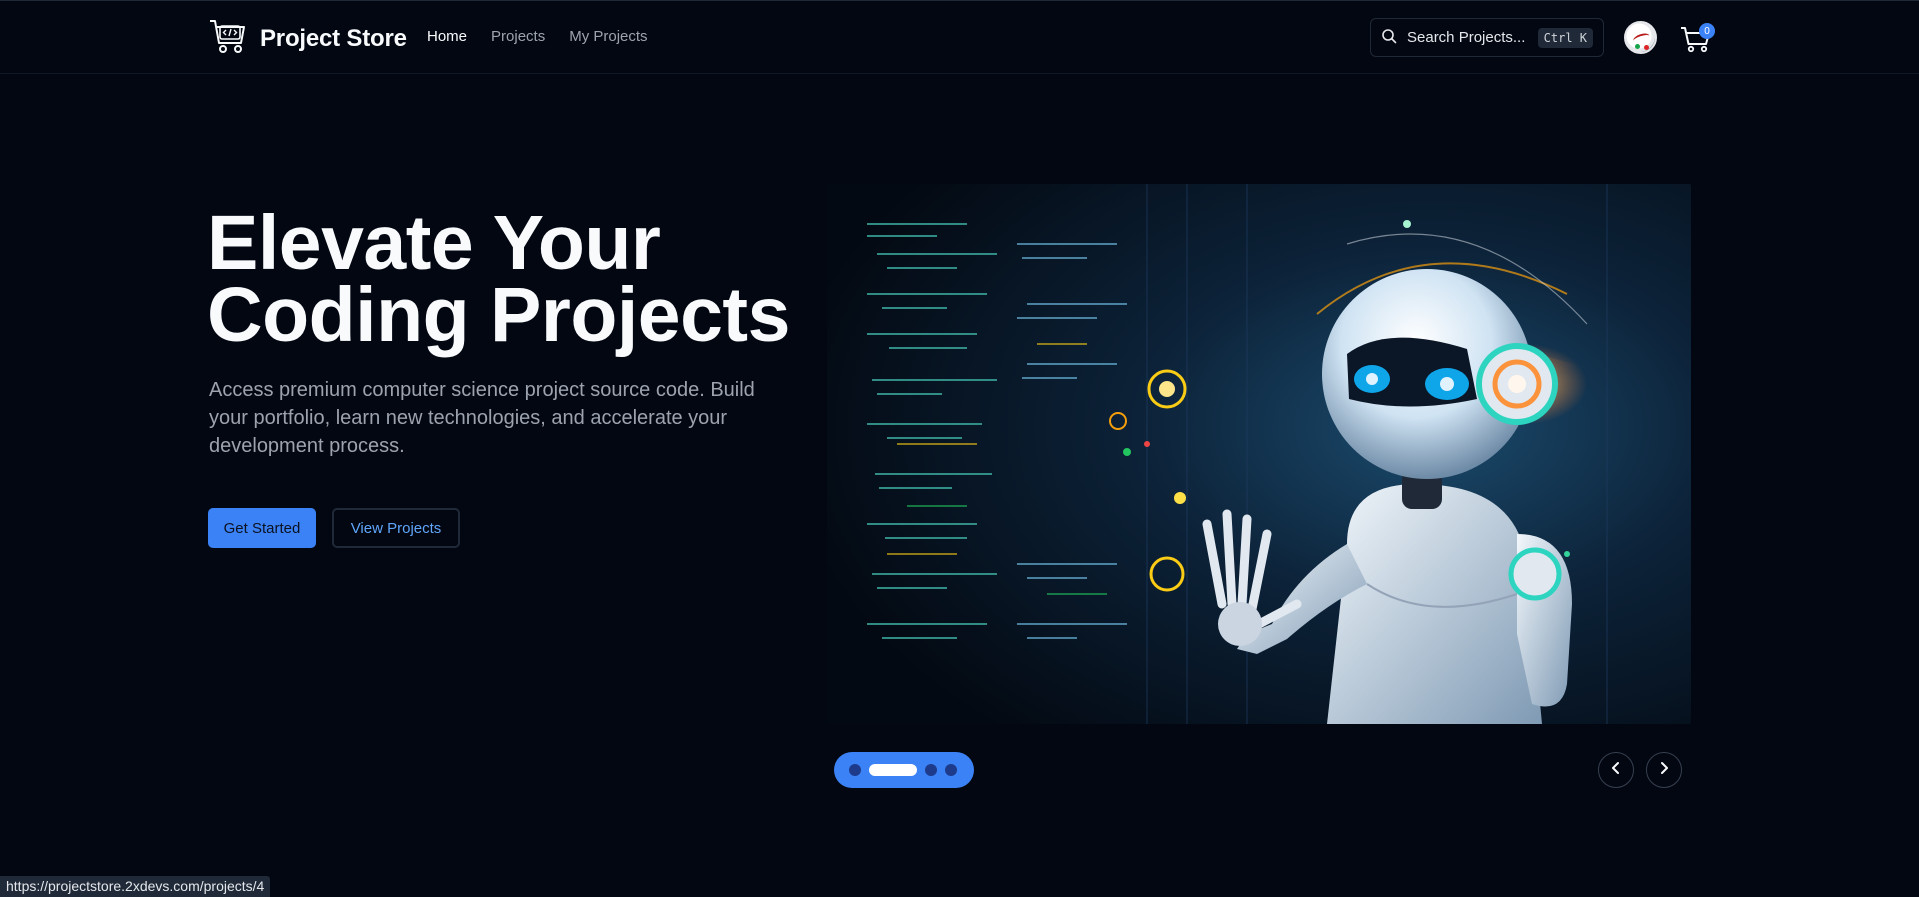 Image resolution: width=1919 pixels, height=897 pixels. I want to click on avatar-scribble, so click(1641, 38).